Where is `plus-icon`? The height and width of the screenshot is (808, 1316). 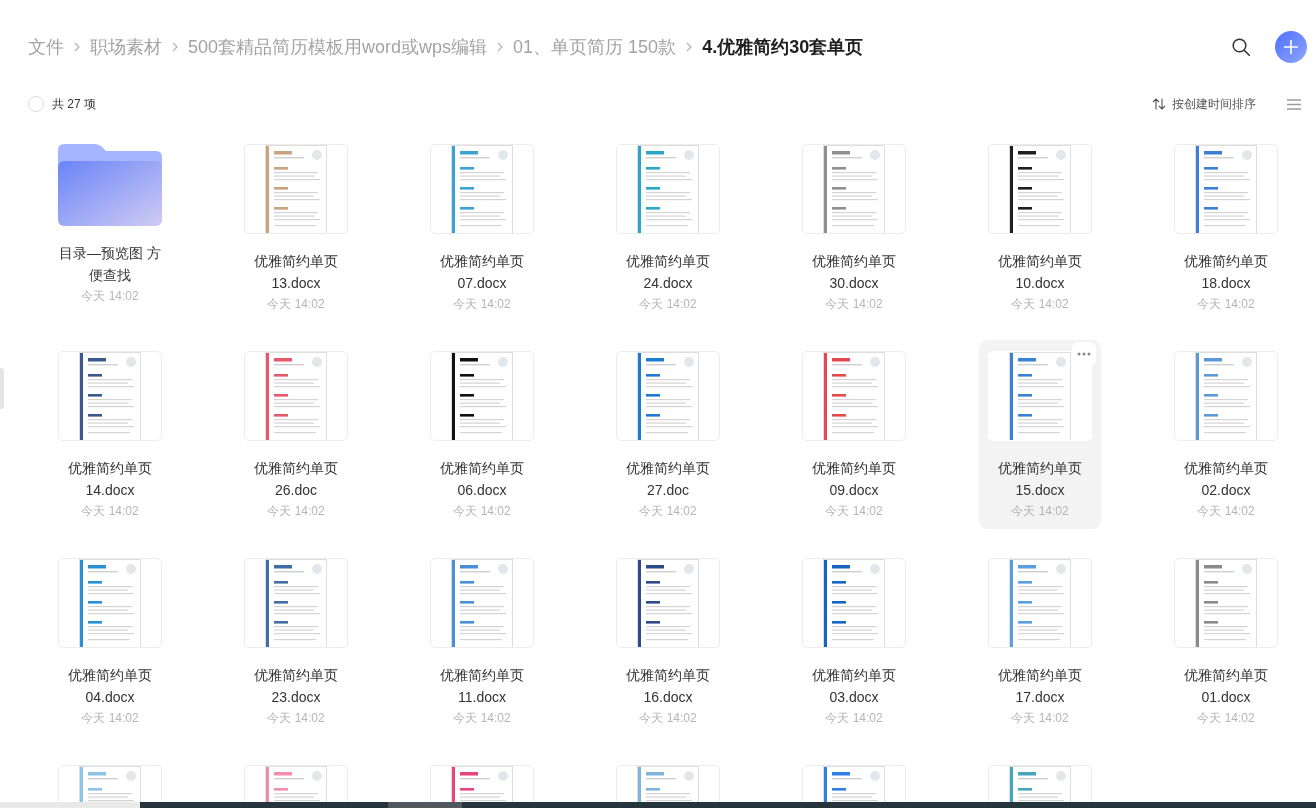 plus-icon is located at coordinates (1291, 47).